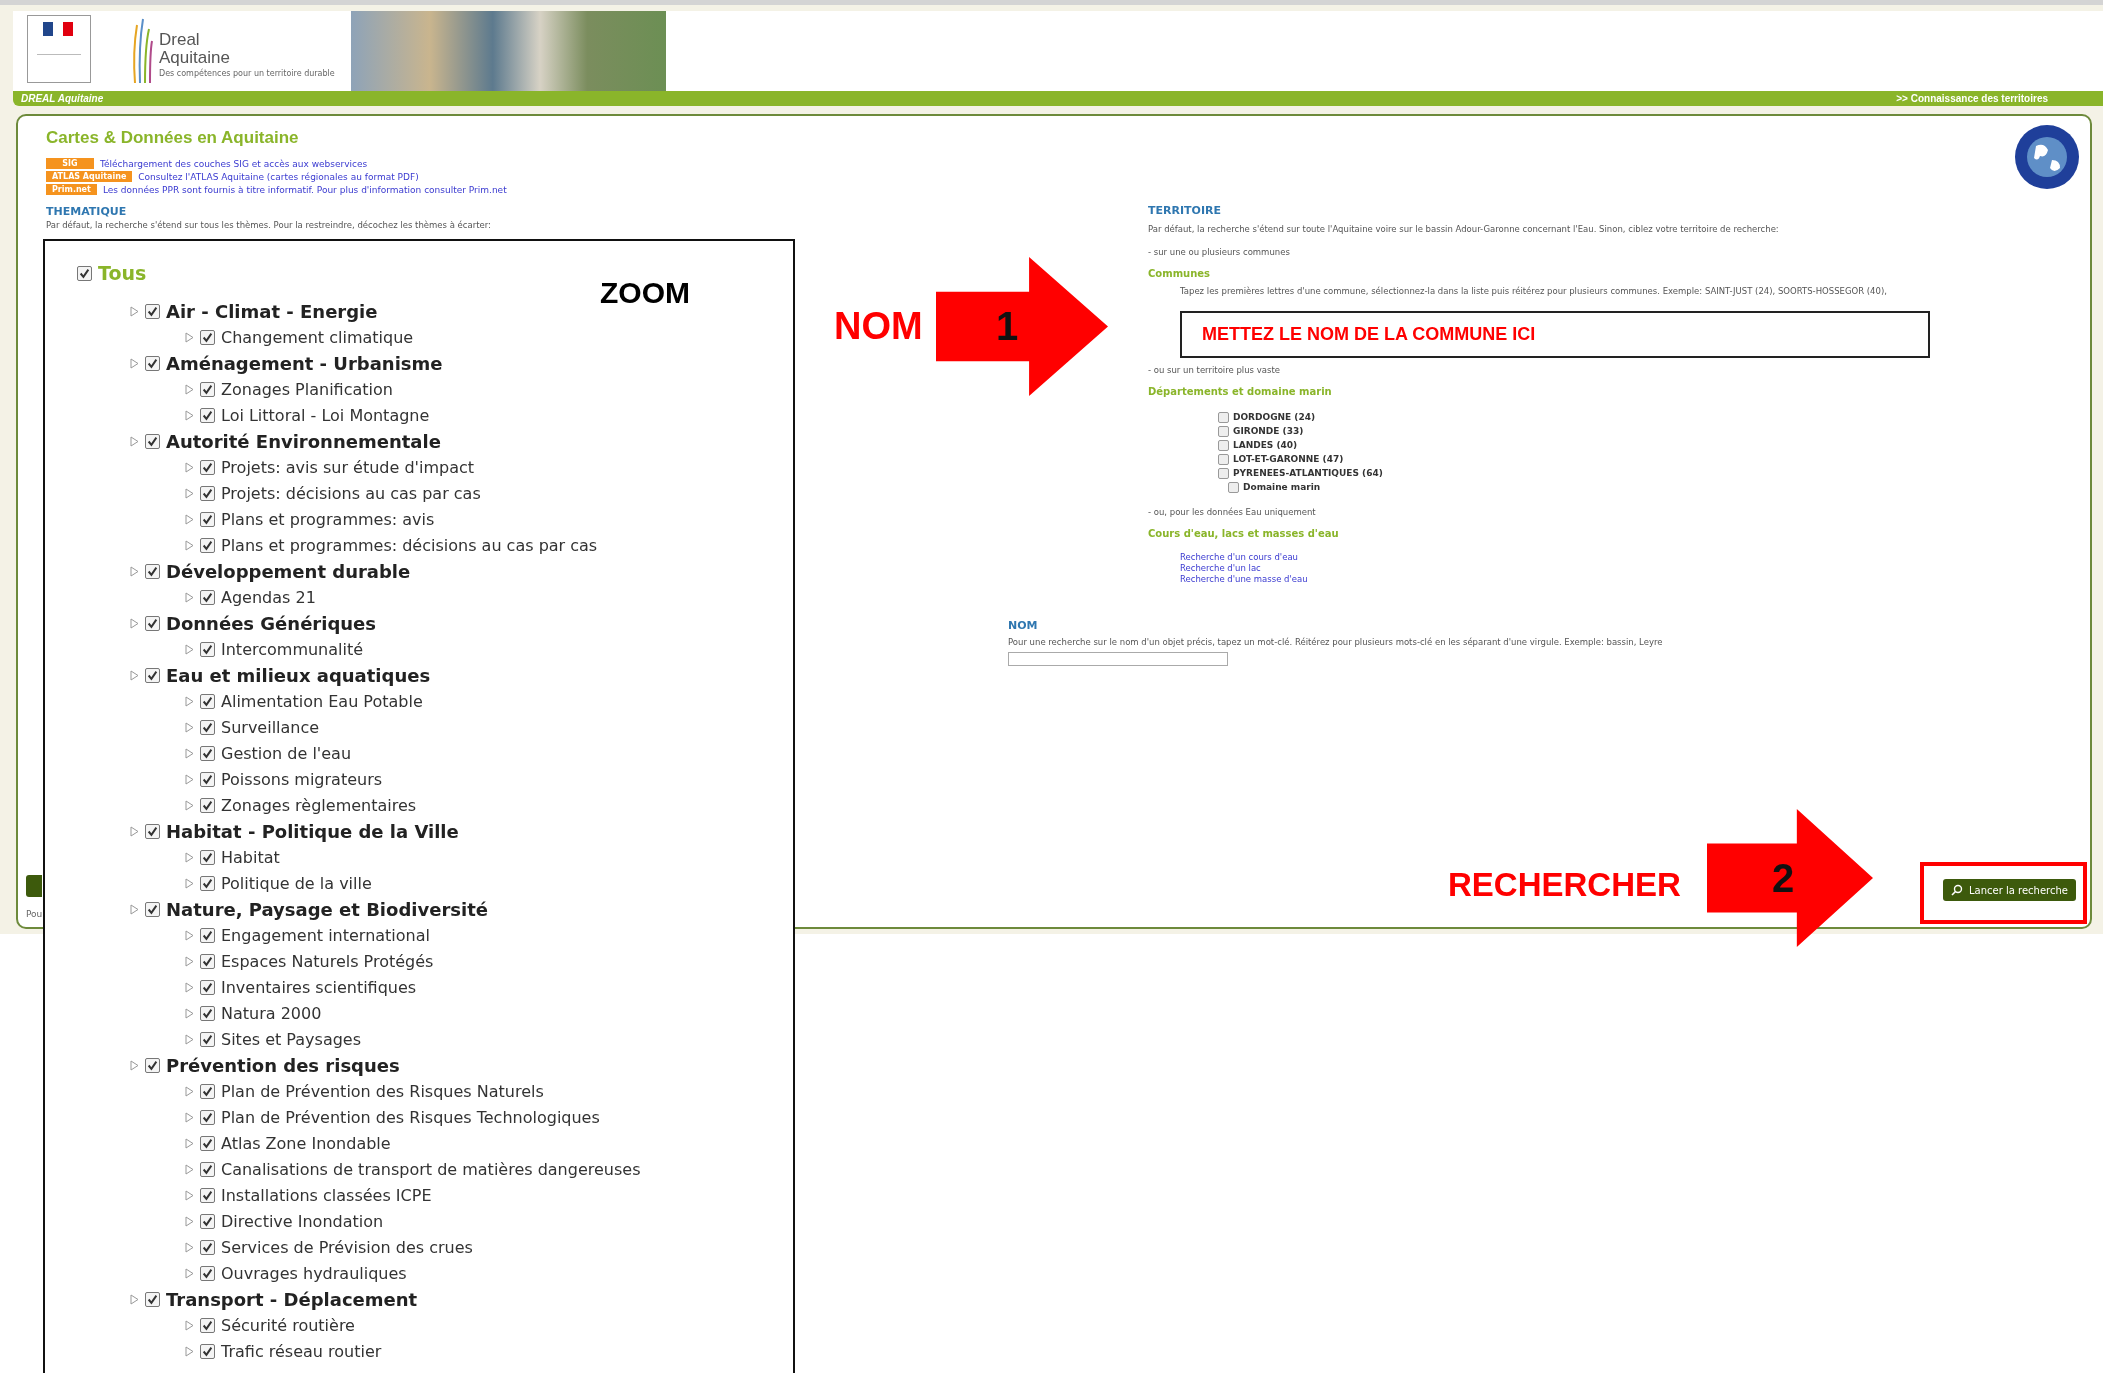 Image resolution: width=2103 pixels, height=1373 pixels. Describe the element at coordinates (278, 176) in the screenshot. I see `resource-link: Consultez l'ATLAS Aquitaine (cartes régionales au format PDF)` at that location.